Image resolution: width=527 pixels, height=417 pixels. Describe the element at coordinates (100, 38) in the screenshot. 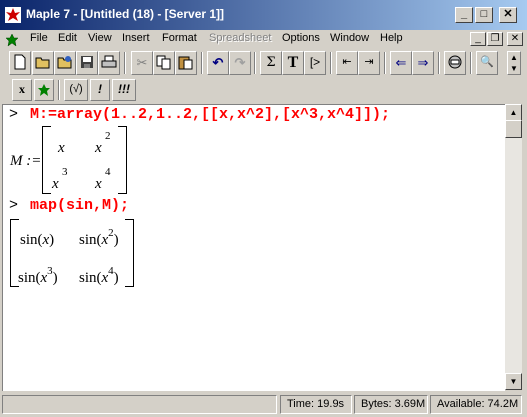

I see `menu-view: View` at that location.